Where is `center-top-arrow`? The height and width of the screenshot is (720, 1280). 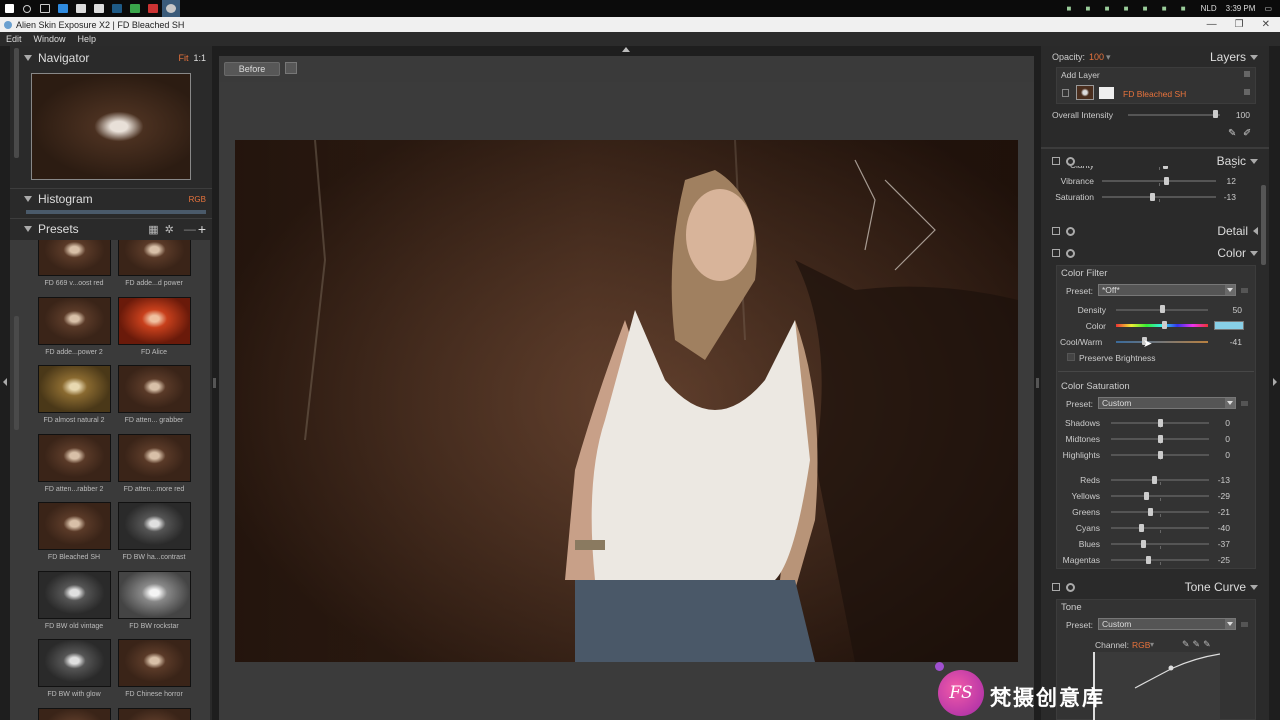
center-top-arrow is located at coordinates (626, 49).